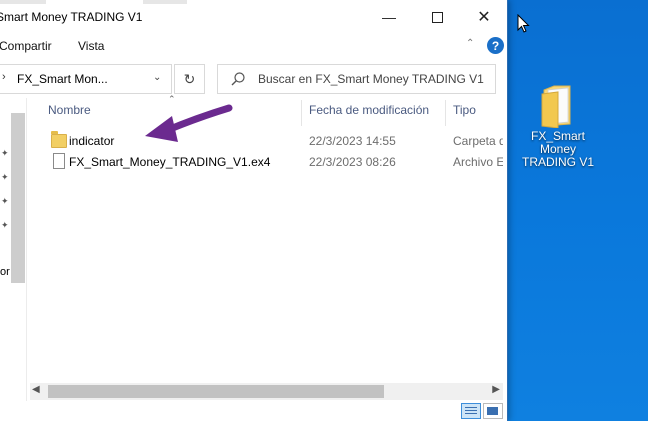  I want to click on title-strip-mid, so click(165, 2).